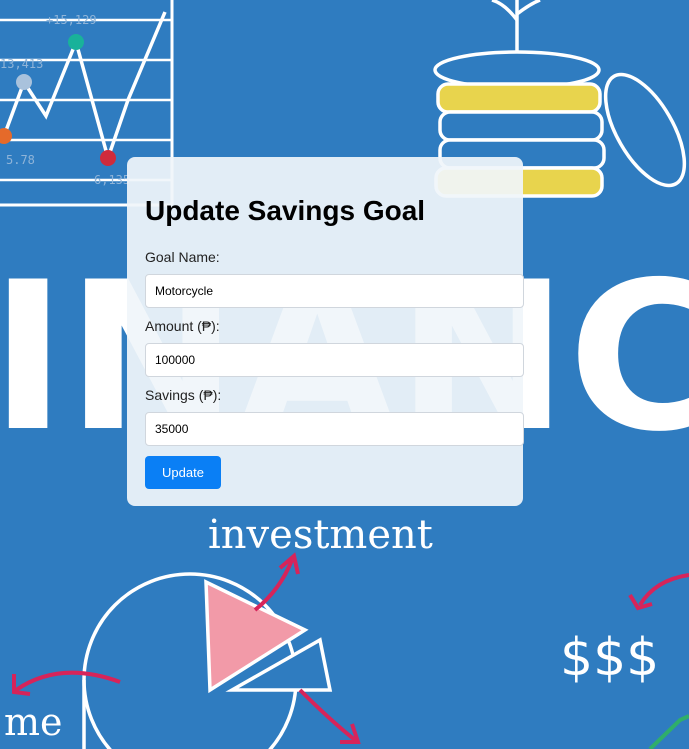 The width and height of the screenshot is (689, 749). I want to click on amount-input, so click(334, 360).